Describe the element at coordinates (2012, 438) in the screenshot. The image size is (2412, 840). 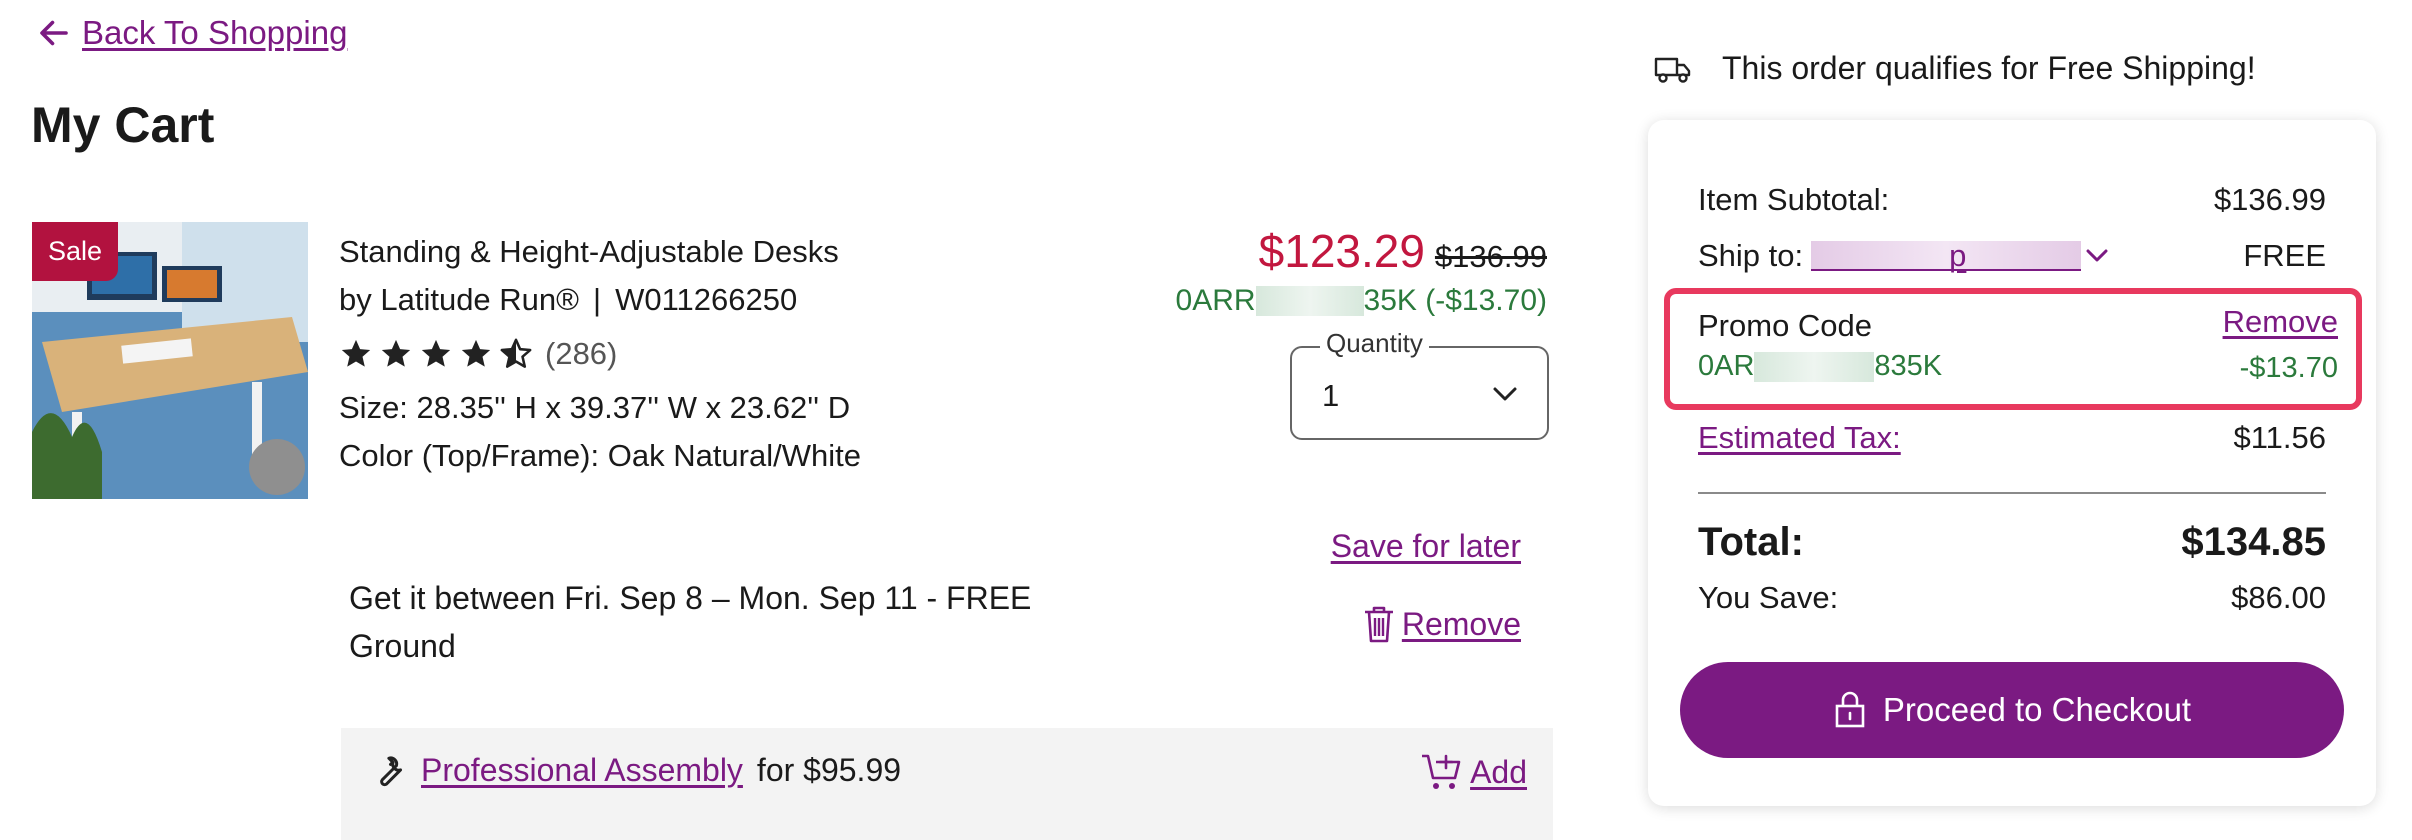
I see `tax-row: Estimated Tax: $11.56` at that location.